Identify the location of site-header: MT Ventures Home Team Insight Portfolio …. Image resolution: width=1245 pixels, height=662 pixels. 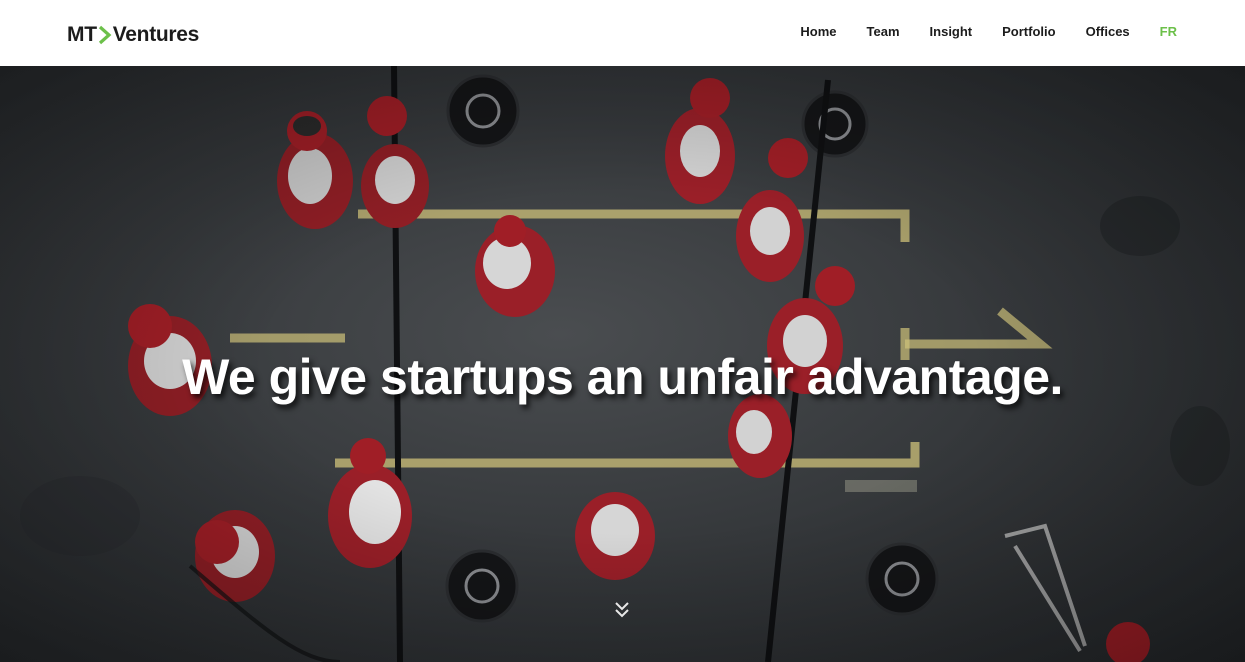
(622, 33).